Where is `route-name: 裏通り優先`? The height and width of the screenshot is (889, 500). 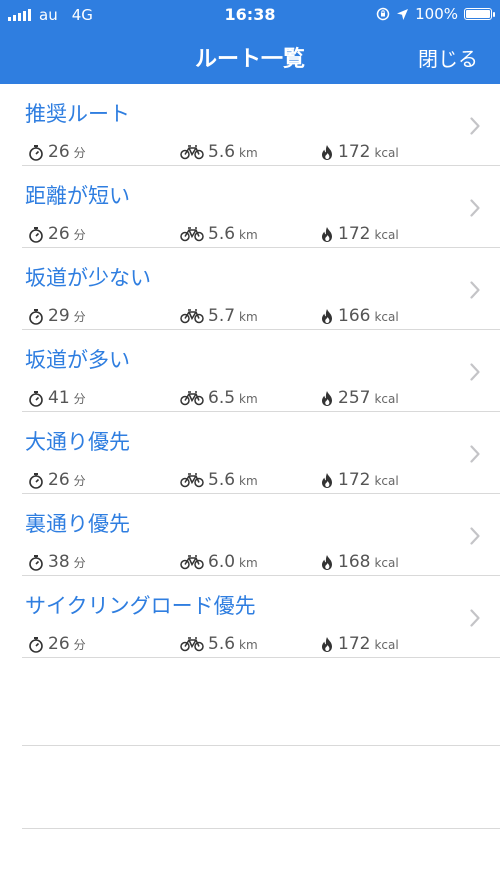
route-name: 裏通り優先 is located at coordinates (77, 524).